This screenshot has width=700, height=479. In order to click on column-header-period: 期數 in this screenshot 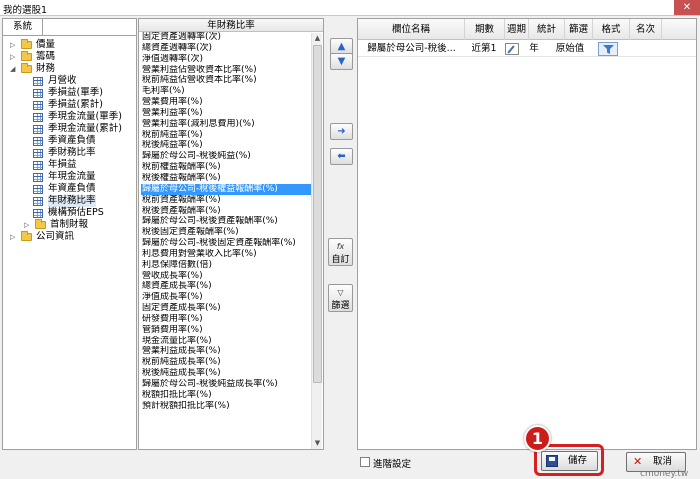, I will do `click(485, 29)`.